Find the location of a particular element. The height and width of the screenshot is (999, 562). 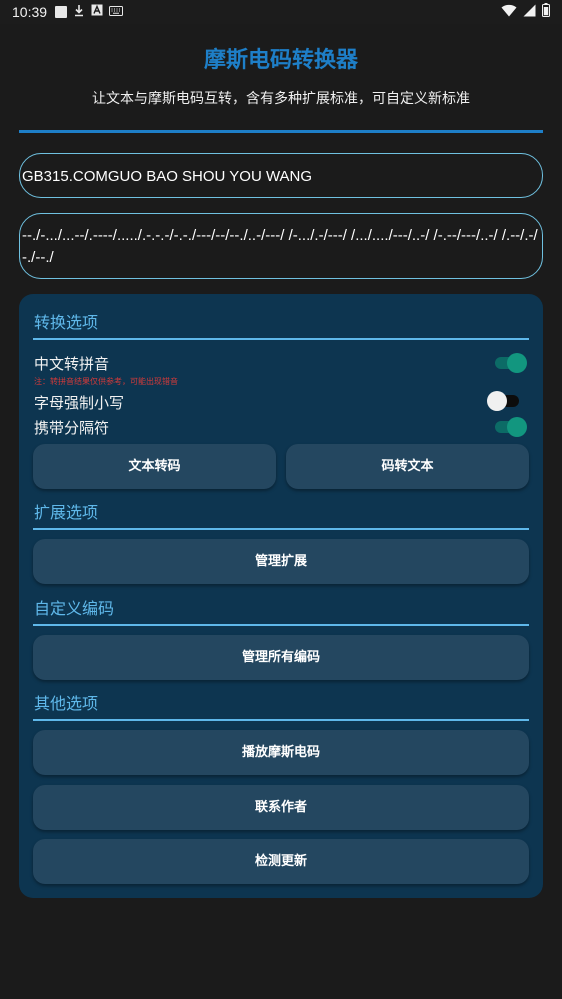

font-a-icon is located at coordinates (97, 12).